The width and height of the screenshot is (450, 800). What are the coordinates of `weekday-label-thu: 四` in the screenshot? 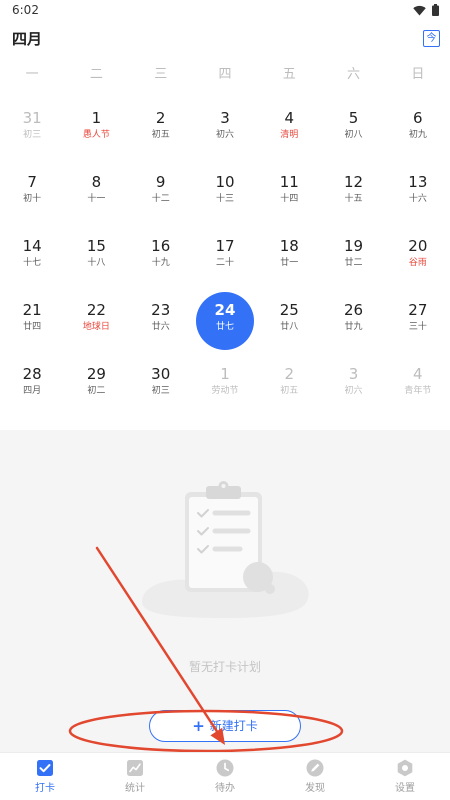 It's located at (225, 74).